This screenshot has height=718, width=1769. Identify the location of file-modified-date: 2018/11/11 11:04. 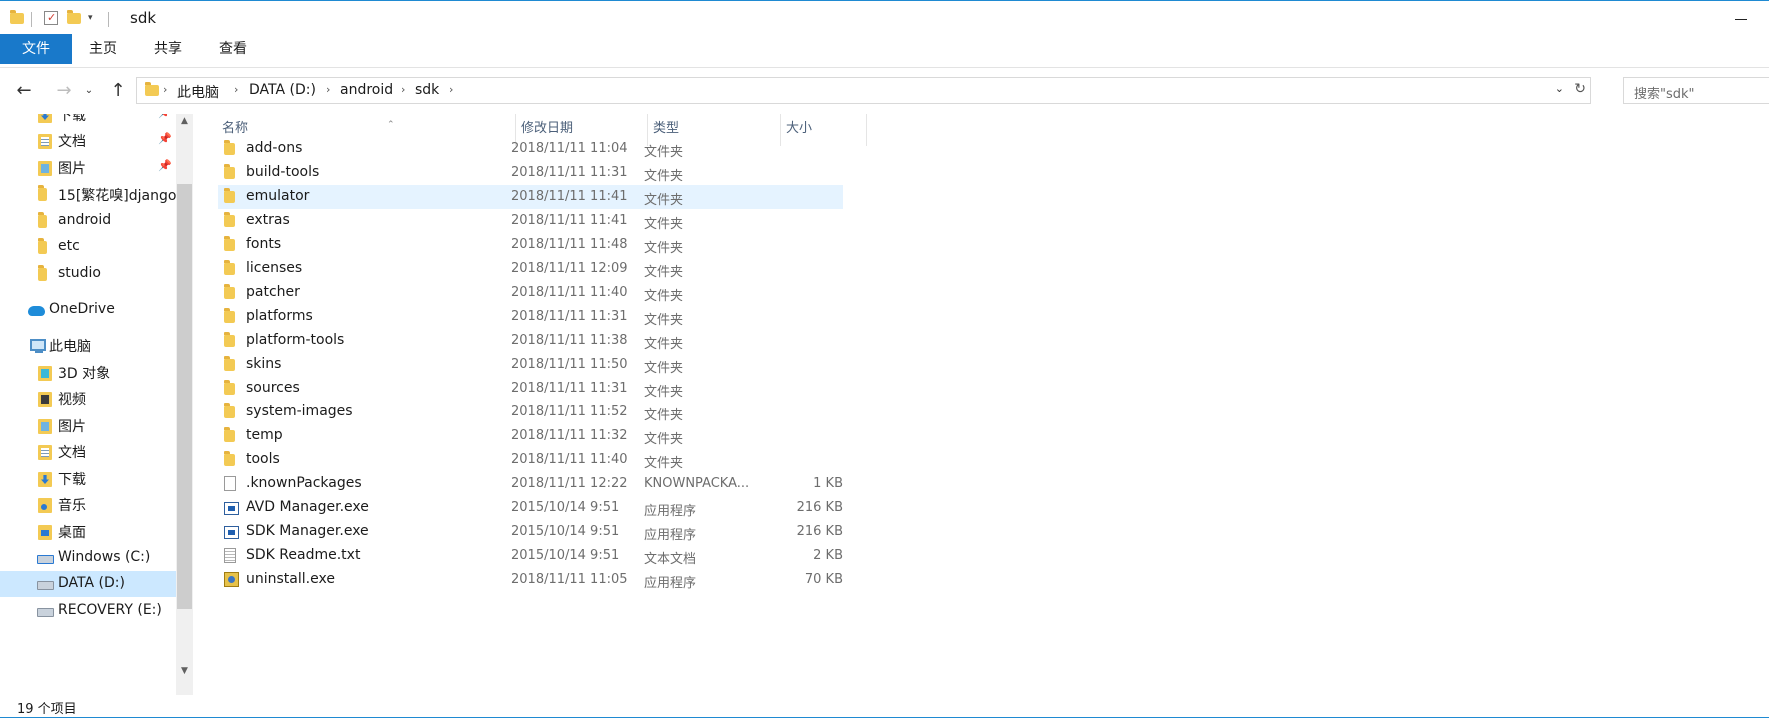
(569, 148).